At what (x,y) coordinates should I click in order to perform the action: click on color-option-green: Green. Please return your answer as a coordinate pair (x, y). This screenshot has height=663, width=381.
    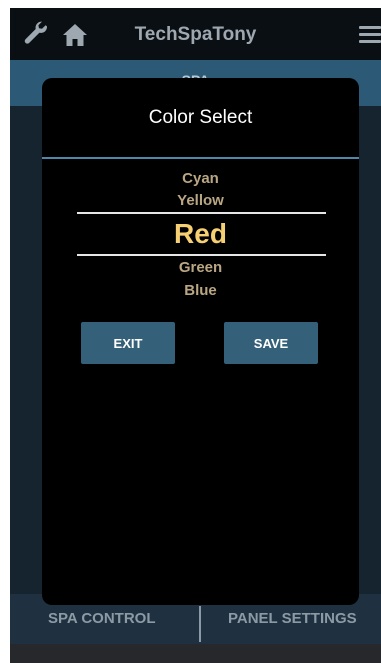
    Looking at the image, I should click on (200, 267).